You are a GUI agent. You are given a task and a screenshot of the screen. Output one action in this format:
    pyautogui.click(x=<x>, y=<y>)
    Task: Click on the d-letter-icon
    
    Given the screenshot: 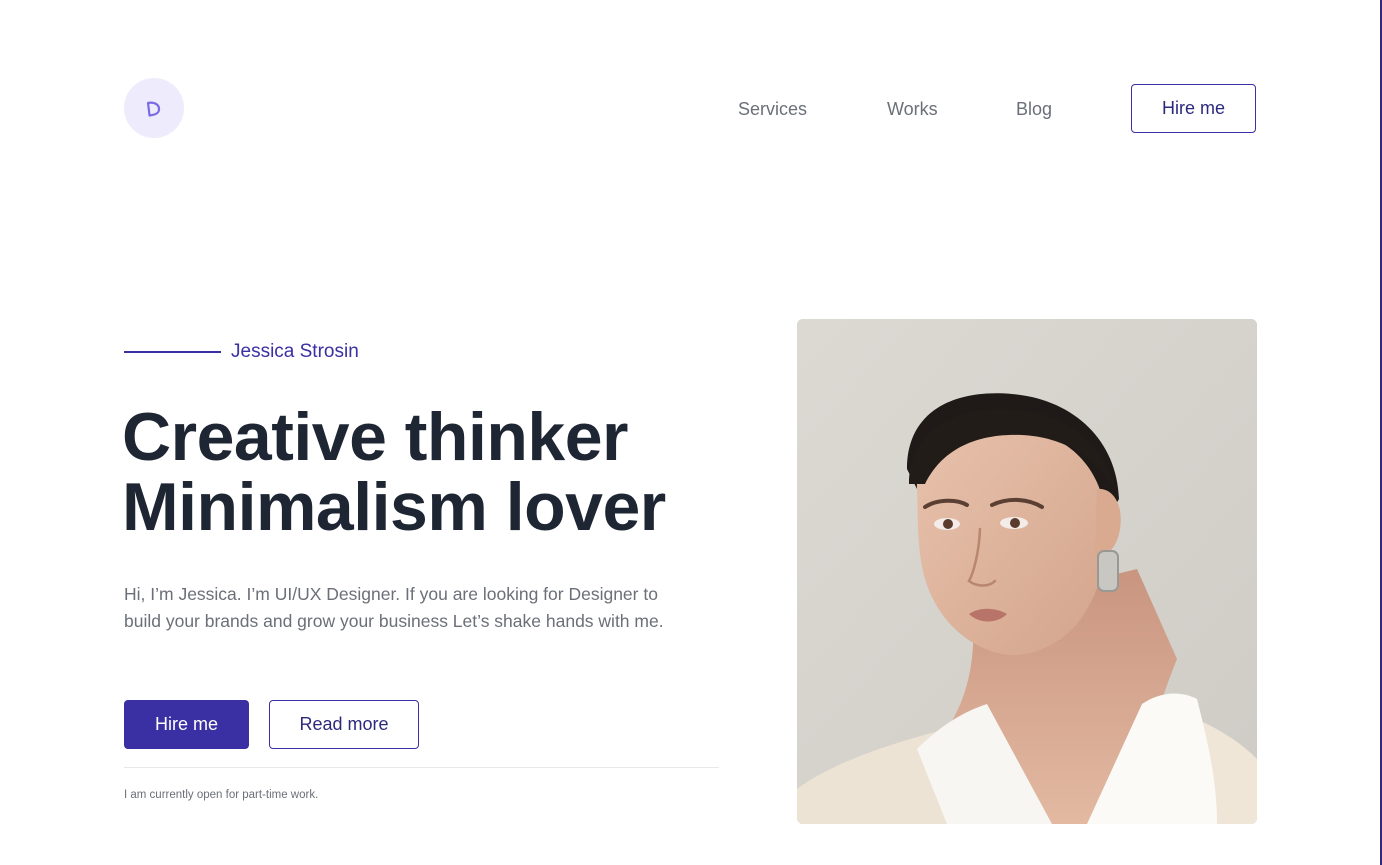 What is the action you would take?
    pyautogui.click(x=153, y=109)
    